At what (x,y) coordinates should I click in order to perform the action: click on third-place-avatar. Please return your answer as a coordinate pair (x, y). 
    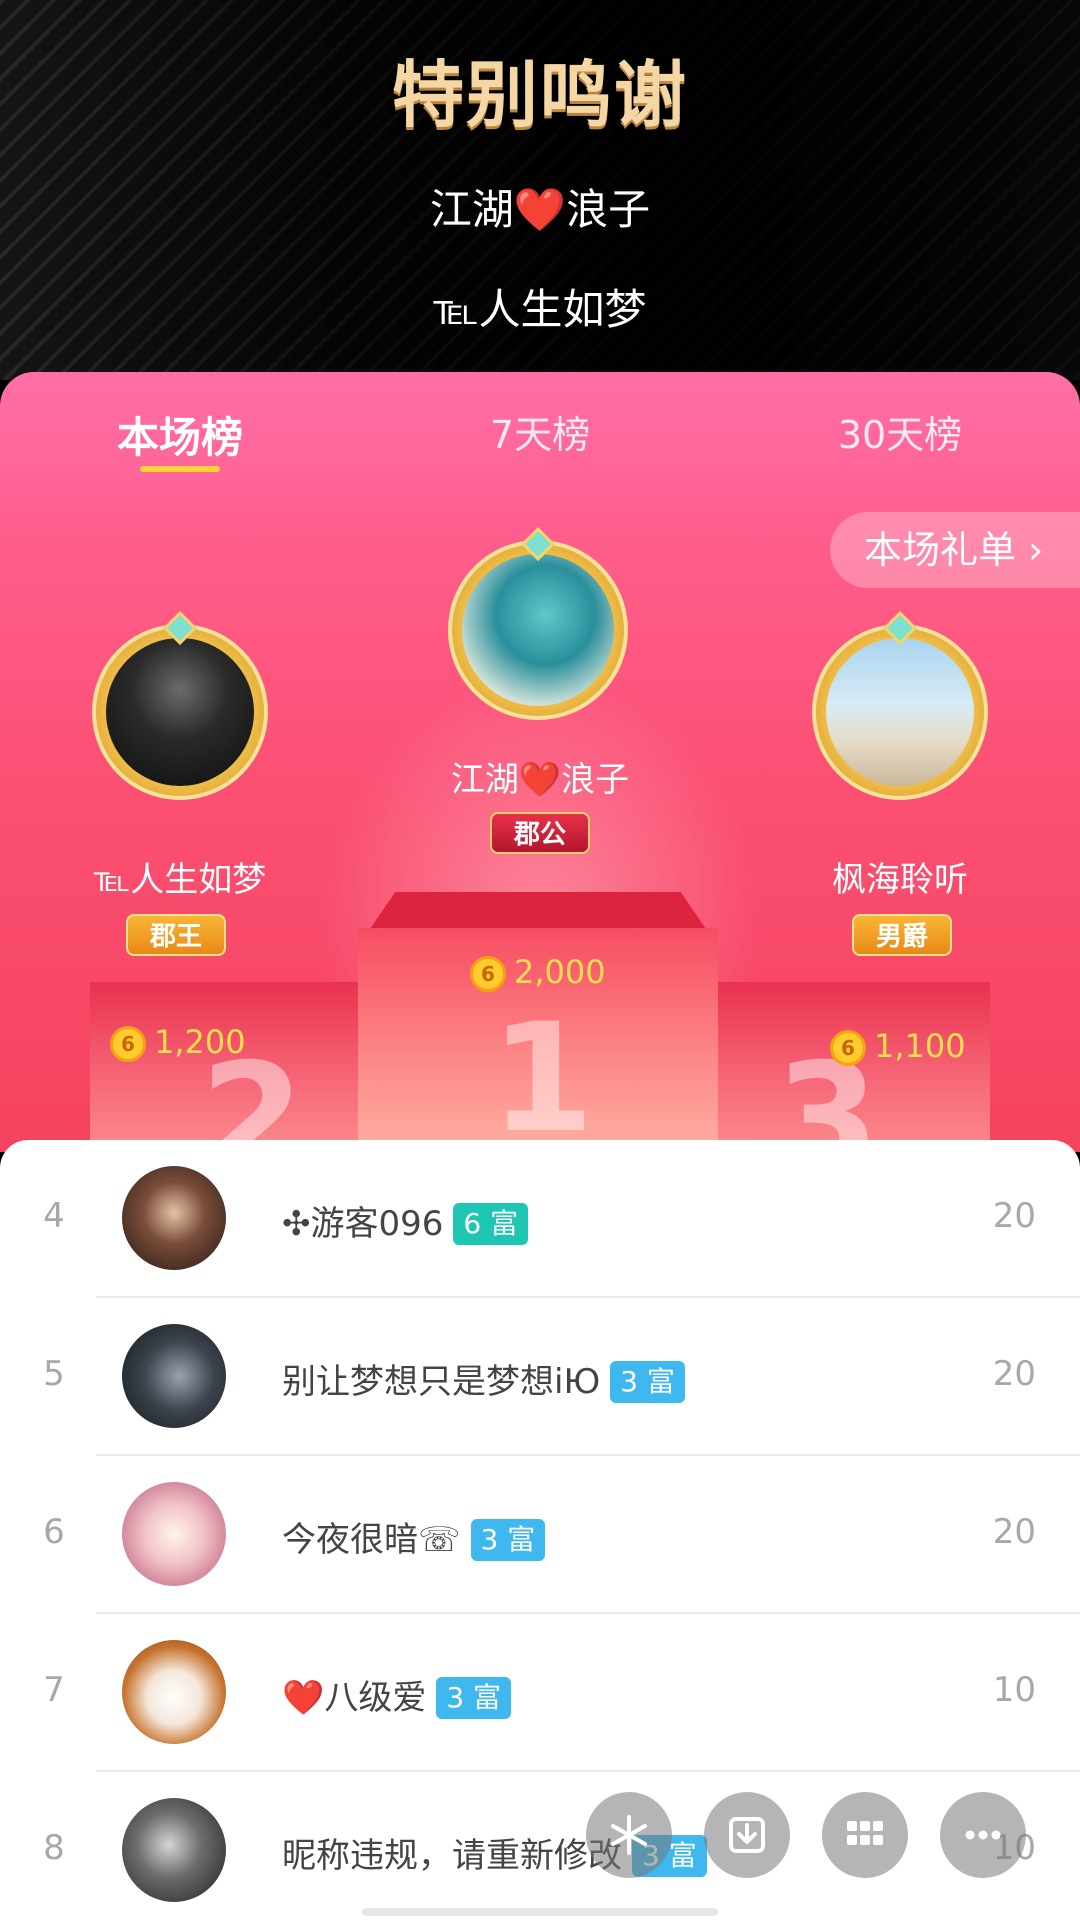
    Looking at the image, I should click on (900, 712).